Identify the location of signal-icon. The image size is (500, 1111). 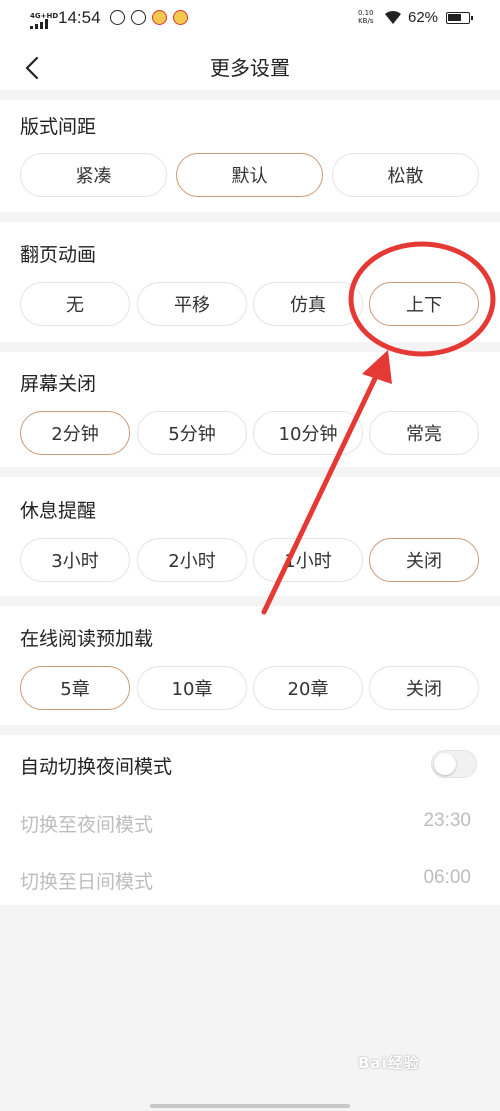
(41, 24).